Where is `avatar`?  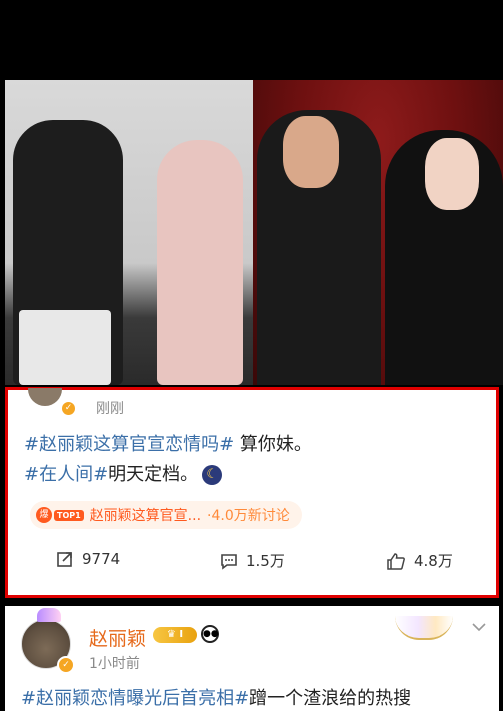 avatar is located at coordinates (45, 397).